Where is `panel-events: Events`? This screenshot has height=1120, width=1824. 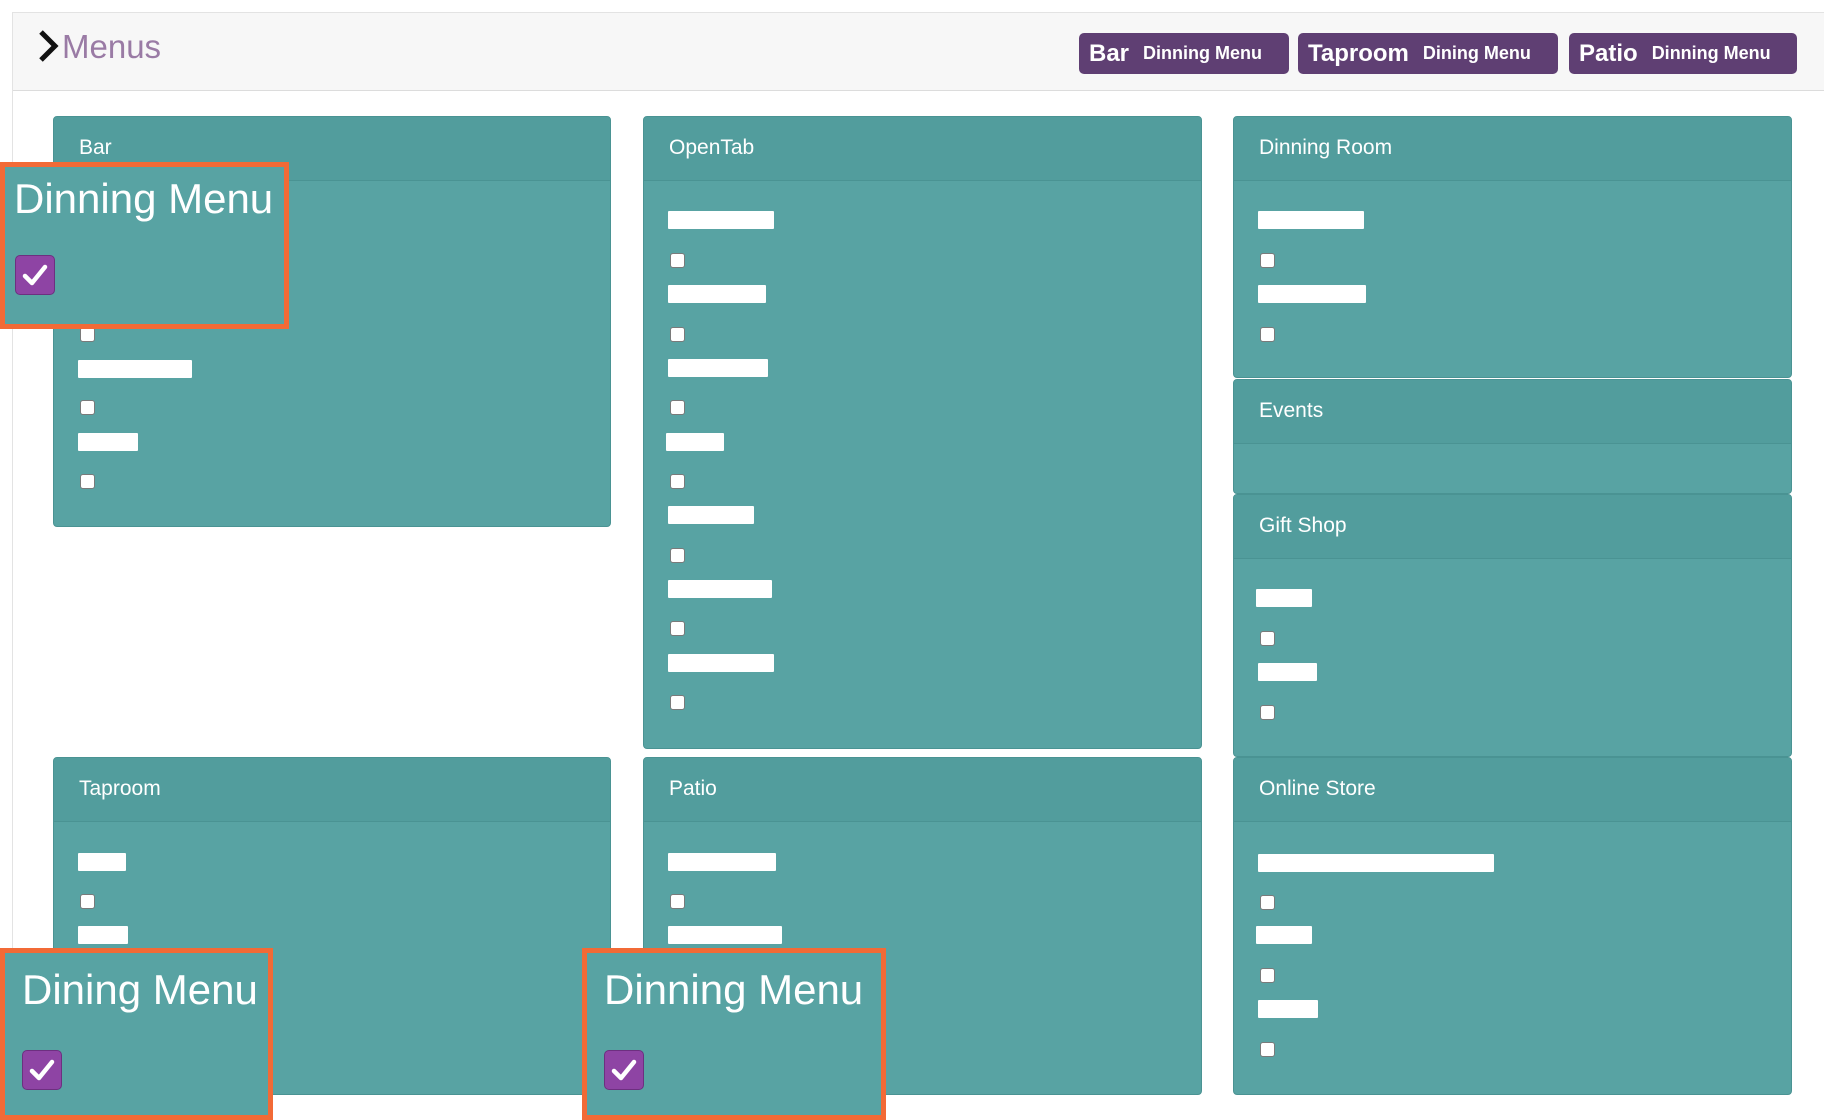 panel-events: Events is located at coordinates (1512, 436).